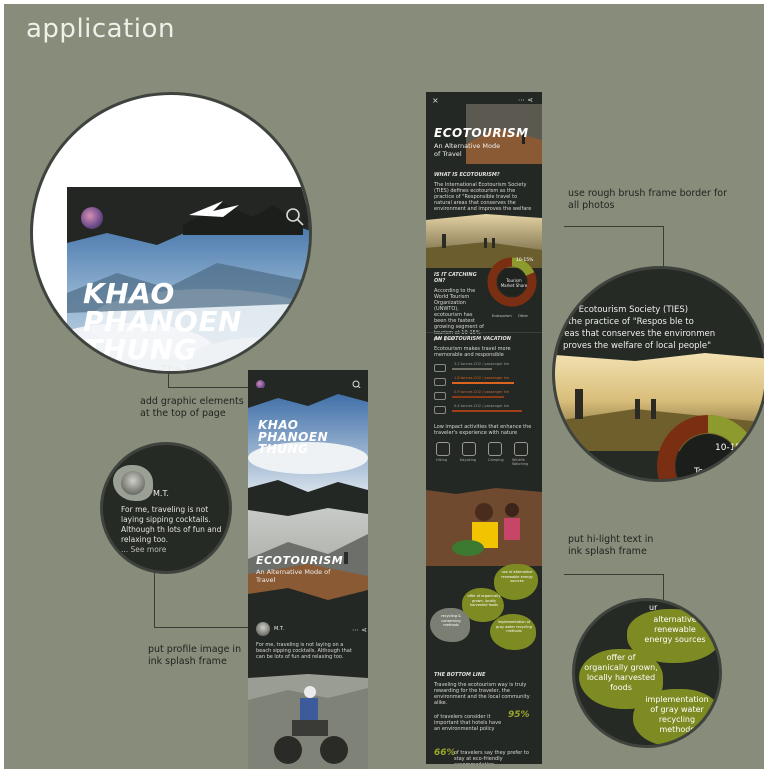  I want to click on transport-icon-car, so click(440, 396).